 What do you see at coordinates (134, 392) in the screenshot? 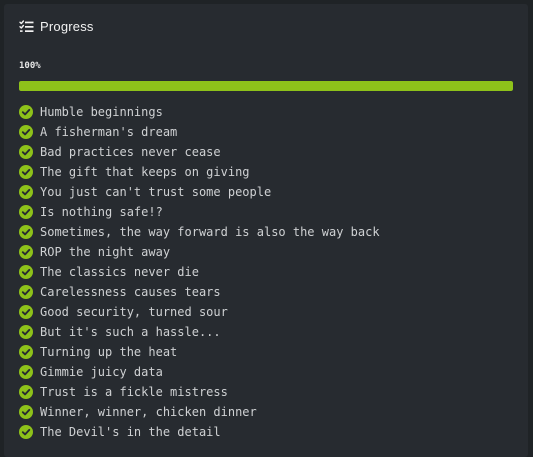
I see `task-label: Trust is a fickle mistress` at bounding box center [134, 392].